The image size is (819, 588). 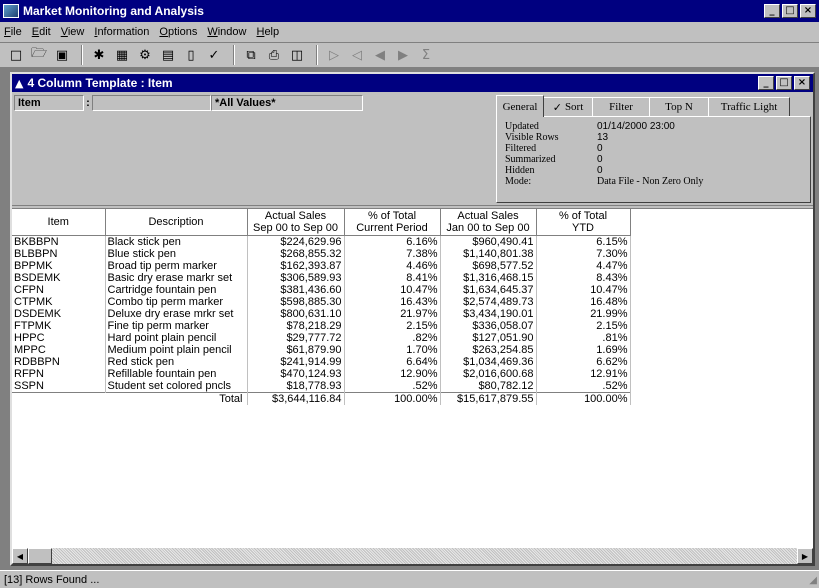 What do you see at coordinates (488, 222) in the screenshot?
I see `header-actual-sales-ytd: Actual Sales Jan 00 to Sep 00` at bounding box center [488, 222].